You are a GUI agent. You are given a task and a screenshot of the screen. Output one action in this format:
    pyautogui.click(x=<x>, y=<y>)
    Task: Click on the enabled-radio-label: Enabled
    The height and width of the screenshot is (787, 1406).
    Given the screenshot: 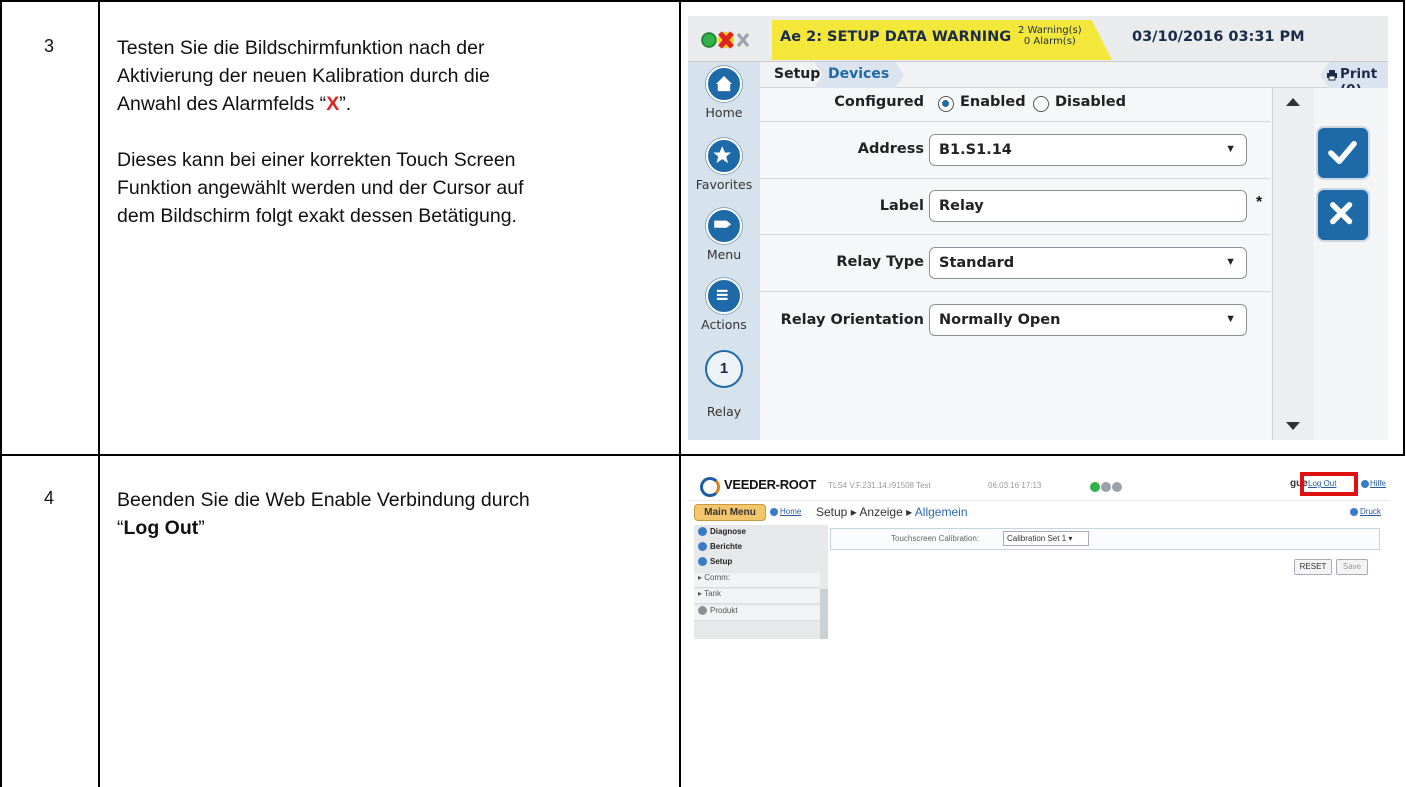 What is the action you would take?
    pyautogui.click(x=993, y=102)
    